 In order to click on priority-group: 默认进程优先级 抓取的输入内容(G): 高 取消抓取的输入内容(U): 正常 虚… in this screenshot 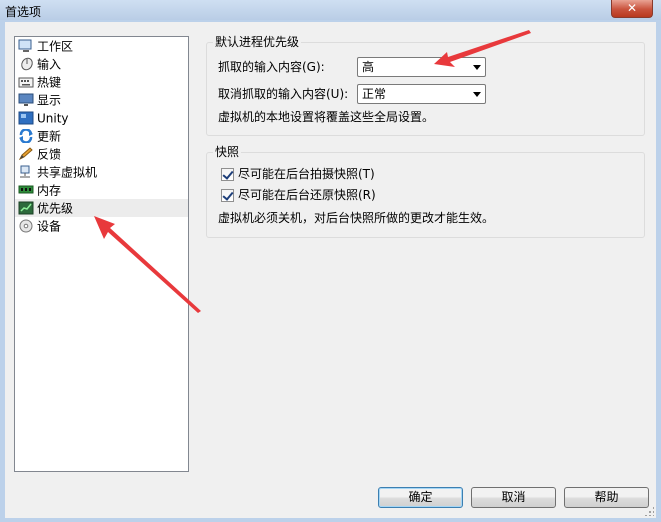, I will do `click(425, 85)`.